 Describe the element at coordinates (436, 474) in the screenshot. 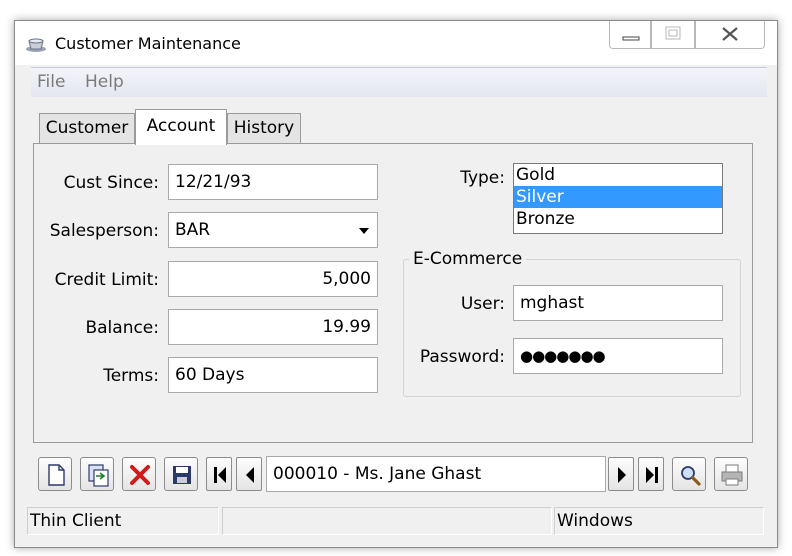

I see `record-selector: 000010 - Ms. Jane Ghast` at that location.